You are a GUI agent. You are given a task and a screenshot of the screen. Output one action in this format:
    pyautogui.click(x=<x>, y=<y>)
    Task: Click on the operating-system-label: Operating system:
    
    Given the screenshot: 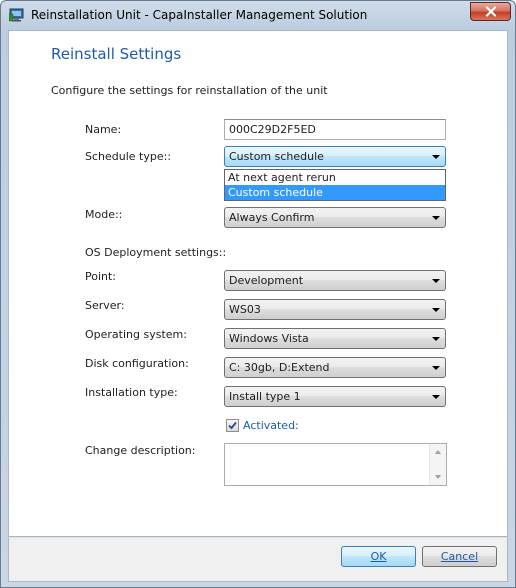 What is the action you would take?
    pyautogui.click(x=136, y=334)
    